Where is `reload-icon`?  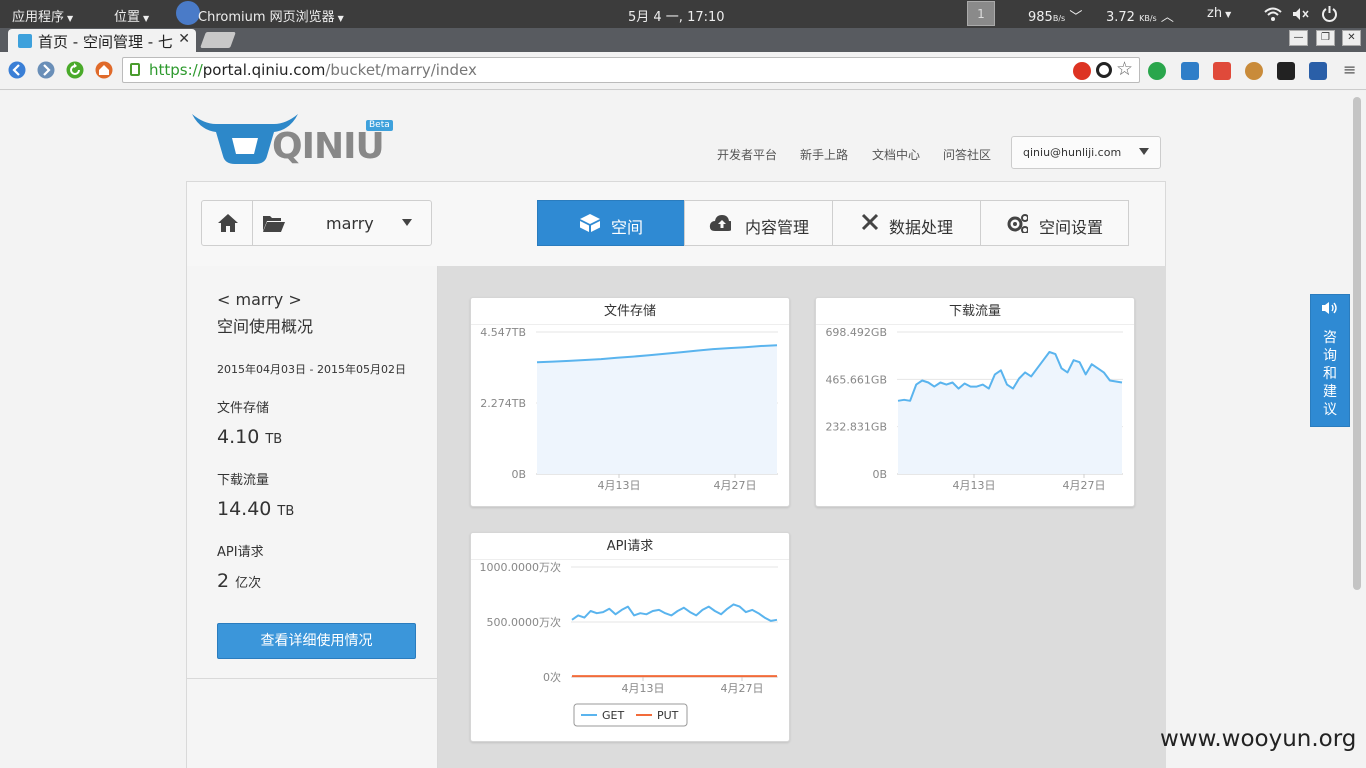
reload-icon is located at coordinates (75, 70).